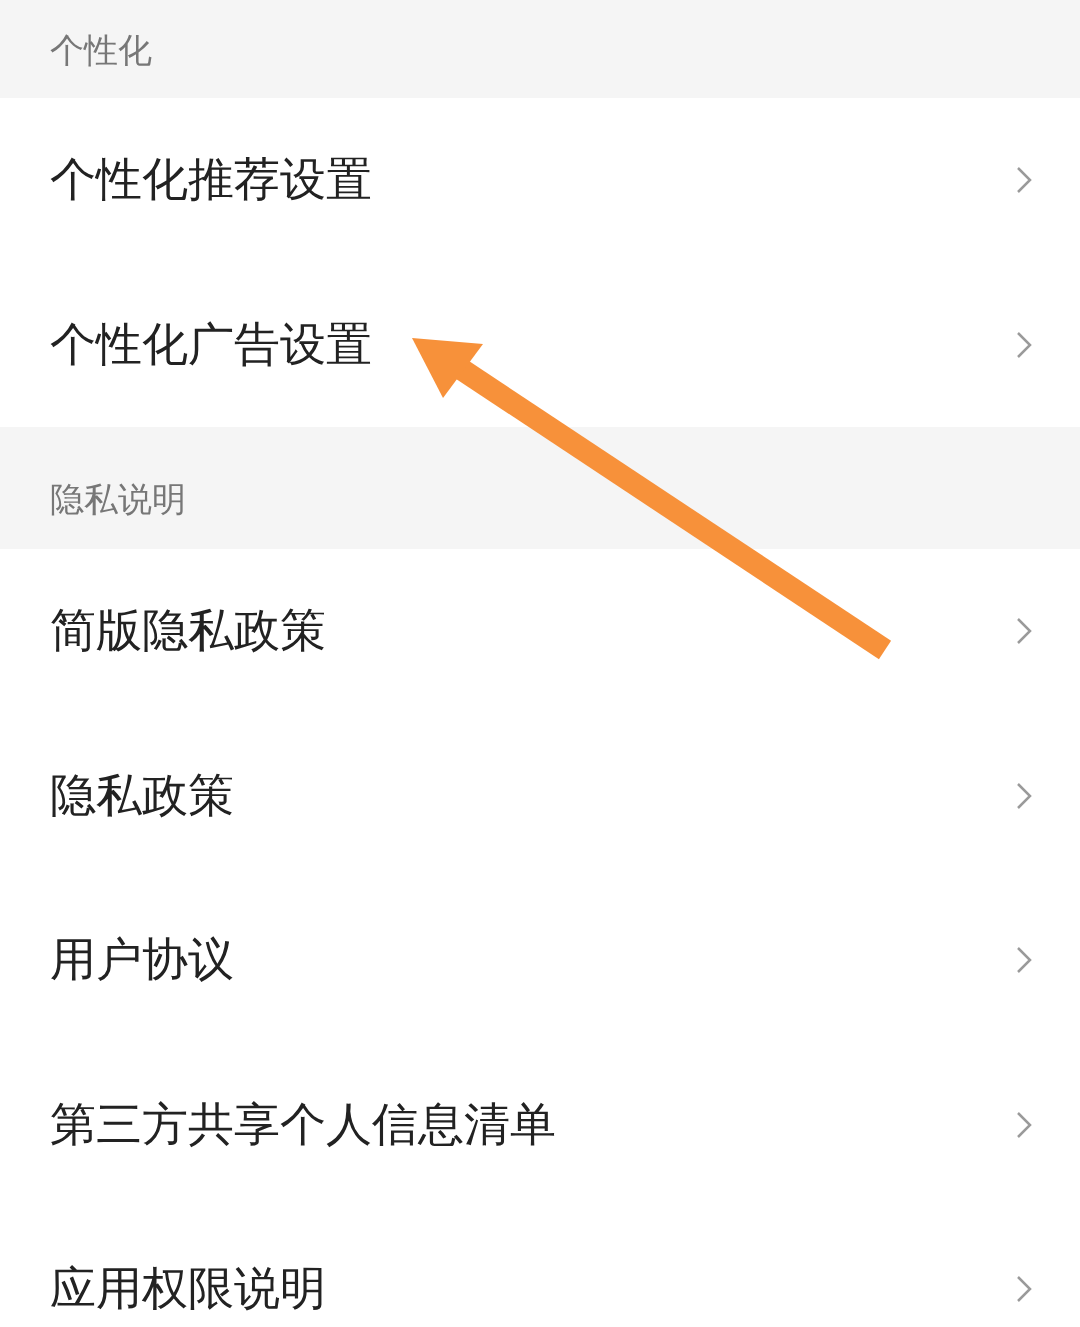 This screenshot has height=1327, width=1080. What do you see at coordinates (142, 960) in the screenshot?
I see `item-label: 用户协议` at bounding box center [142, 960].